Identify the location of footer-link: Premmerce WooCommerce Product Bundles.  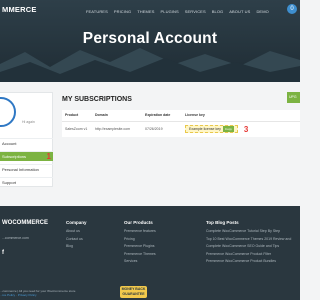
(248, 261).